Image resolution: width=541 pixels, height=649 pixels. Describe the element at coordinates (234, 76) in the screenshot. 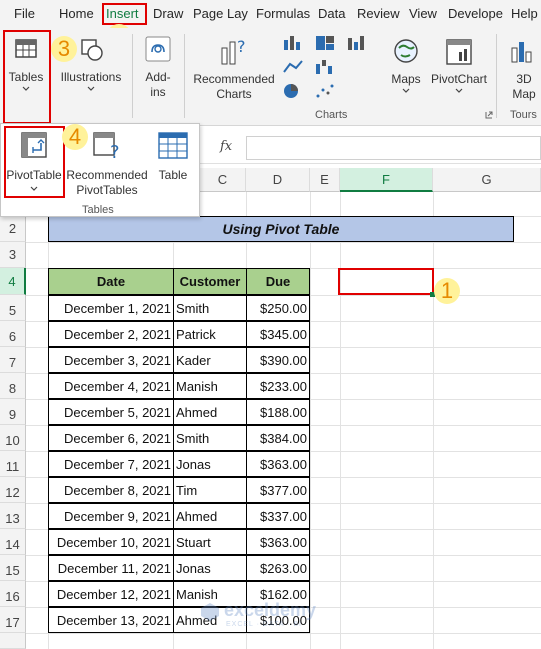

I see `recommended-charts-button: ? Recommended Charts` at that location.